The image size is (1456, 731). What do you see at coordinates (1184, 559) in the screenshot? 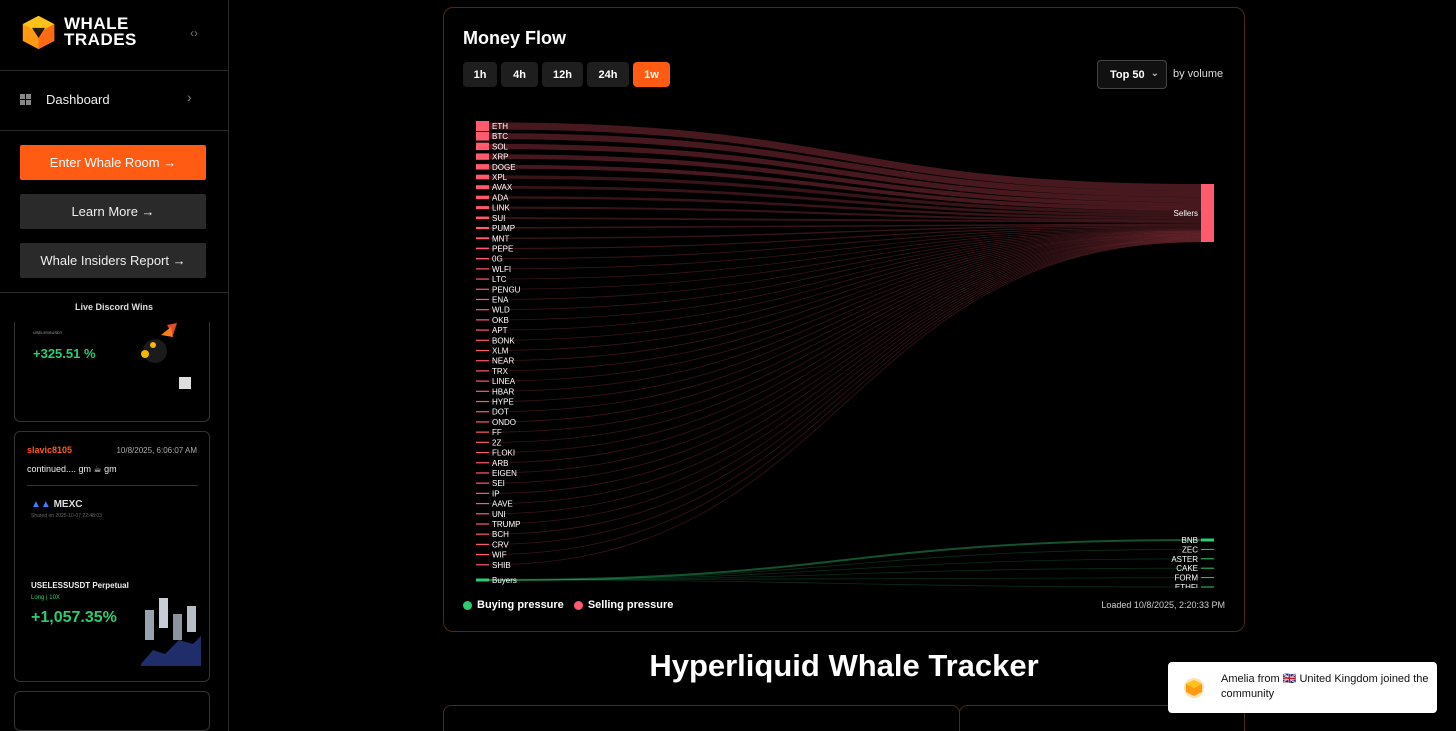
I see `buy-target-label: ASTER` at bounding box center [1184, 559].